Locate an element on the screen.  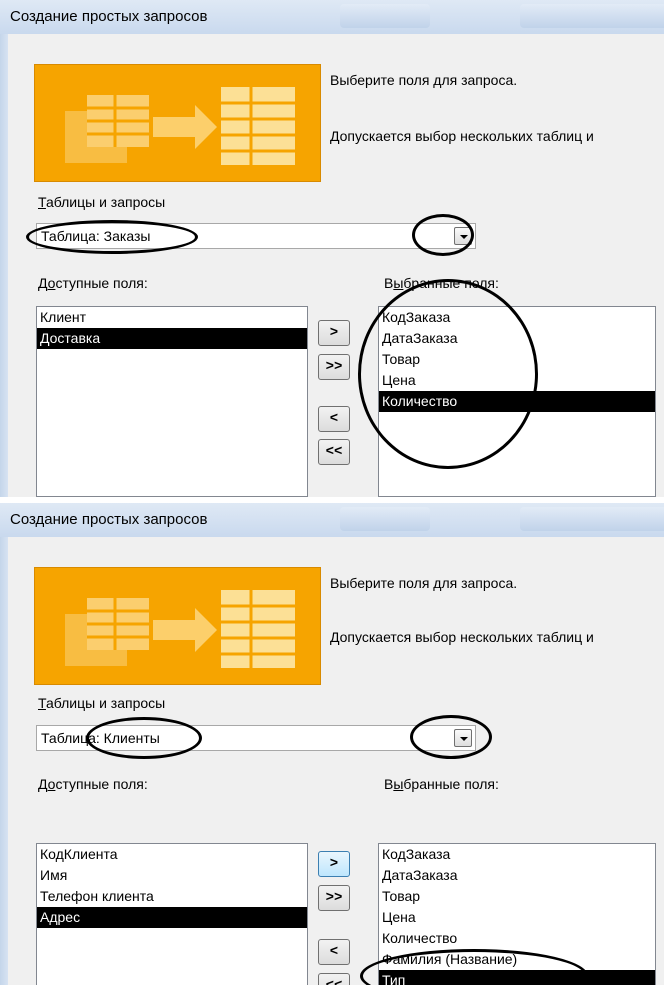
list-item: Телефон клиента is located at coordinates (172, 896).